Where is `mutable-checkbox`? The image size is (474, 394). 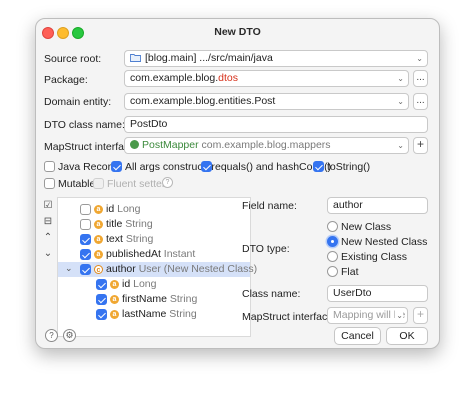 mutable-checkbox is located at coordinates (49, 183).